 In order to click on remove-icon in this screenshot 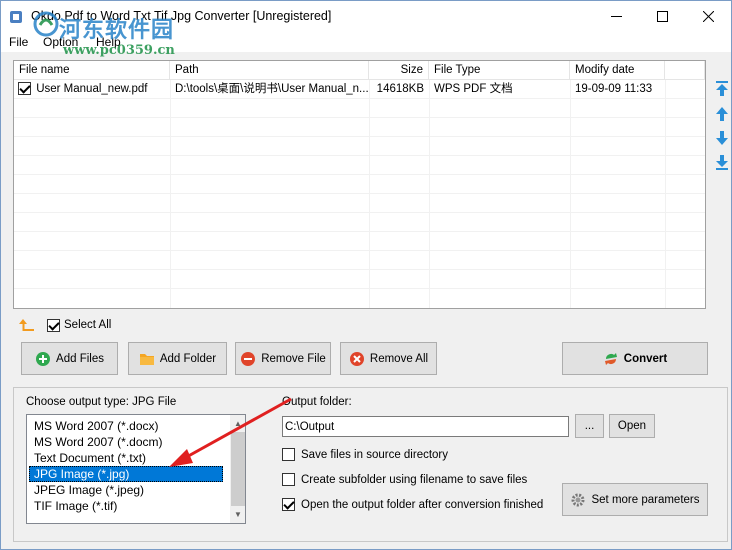, I will do `click(248, 358)`.